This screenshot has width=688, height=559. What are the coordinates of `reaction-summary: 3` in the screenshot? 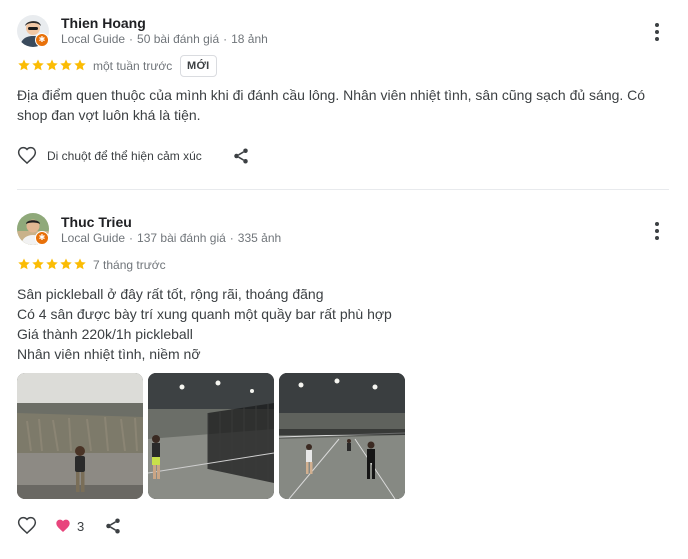 It's located at (69, 526).